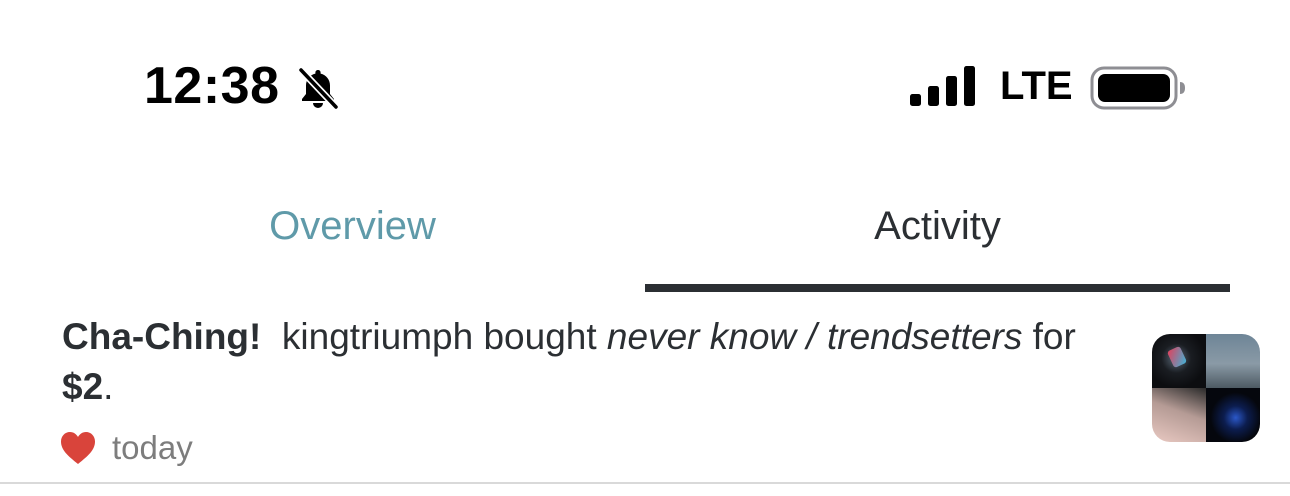 The width and height of the screenshot is (1290, 496). I want to click on tab-overview: Overview, so click(352, 236).